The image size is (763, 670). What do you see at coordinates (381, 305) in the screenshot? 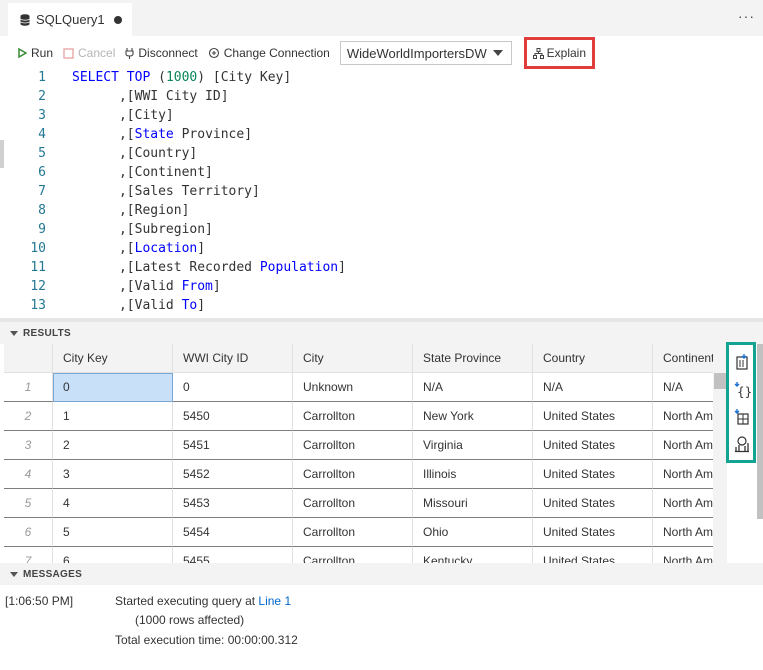
I see `code-line: 13 ,[Valid To]` at bounding box center [381, 305].